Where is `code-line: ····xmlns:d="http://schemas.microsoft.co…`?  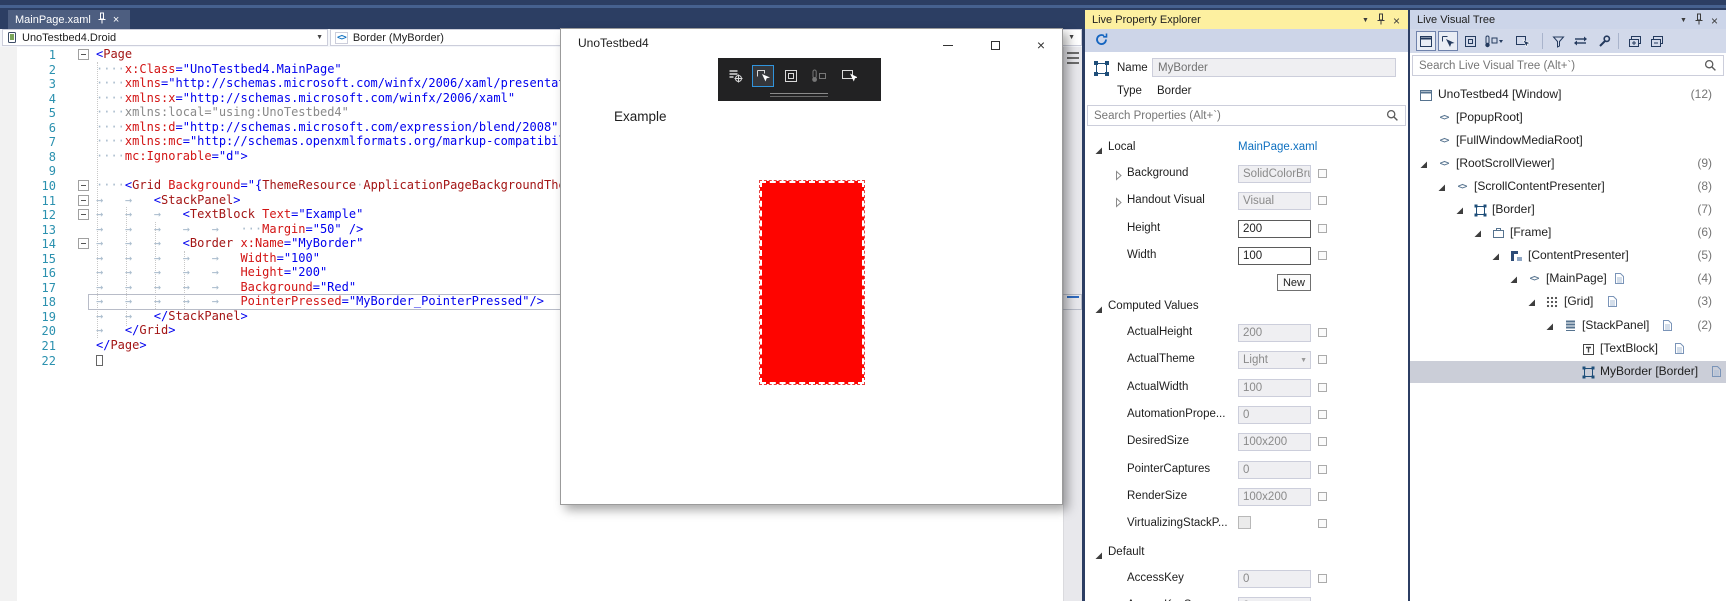
code-line: ····xmlns:d="http://schemas.microsoft.co… is located at coordinates (327, 127).